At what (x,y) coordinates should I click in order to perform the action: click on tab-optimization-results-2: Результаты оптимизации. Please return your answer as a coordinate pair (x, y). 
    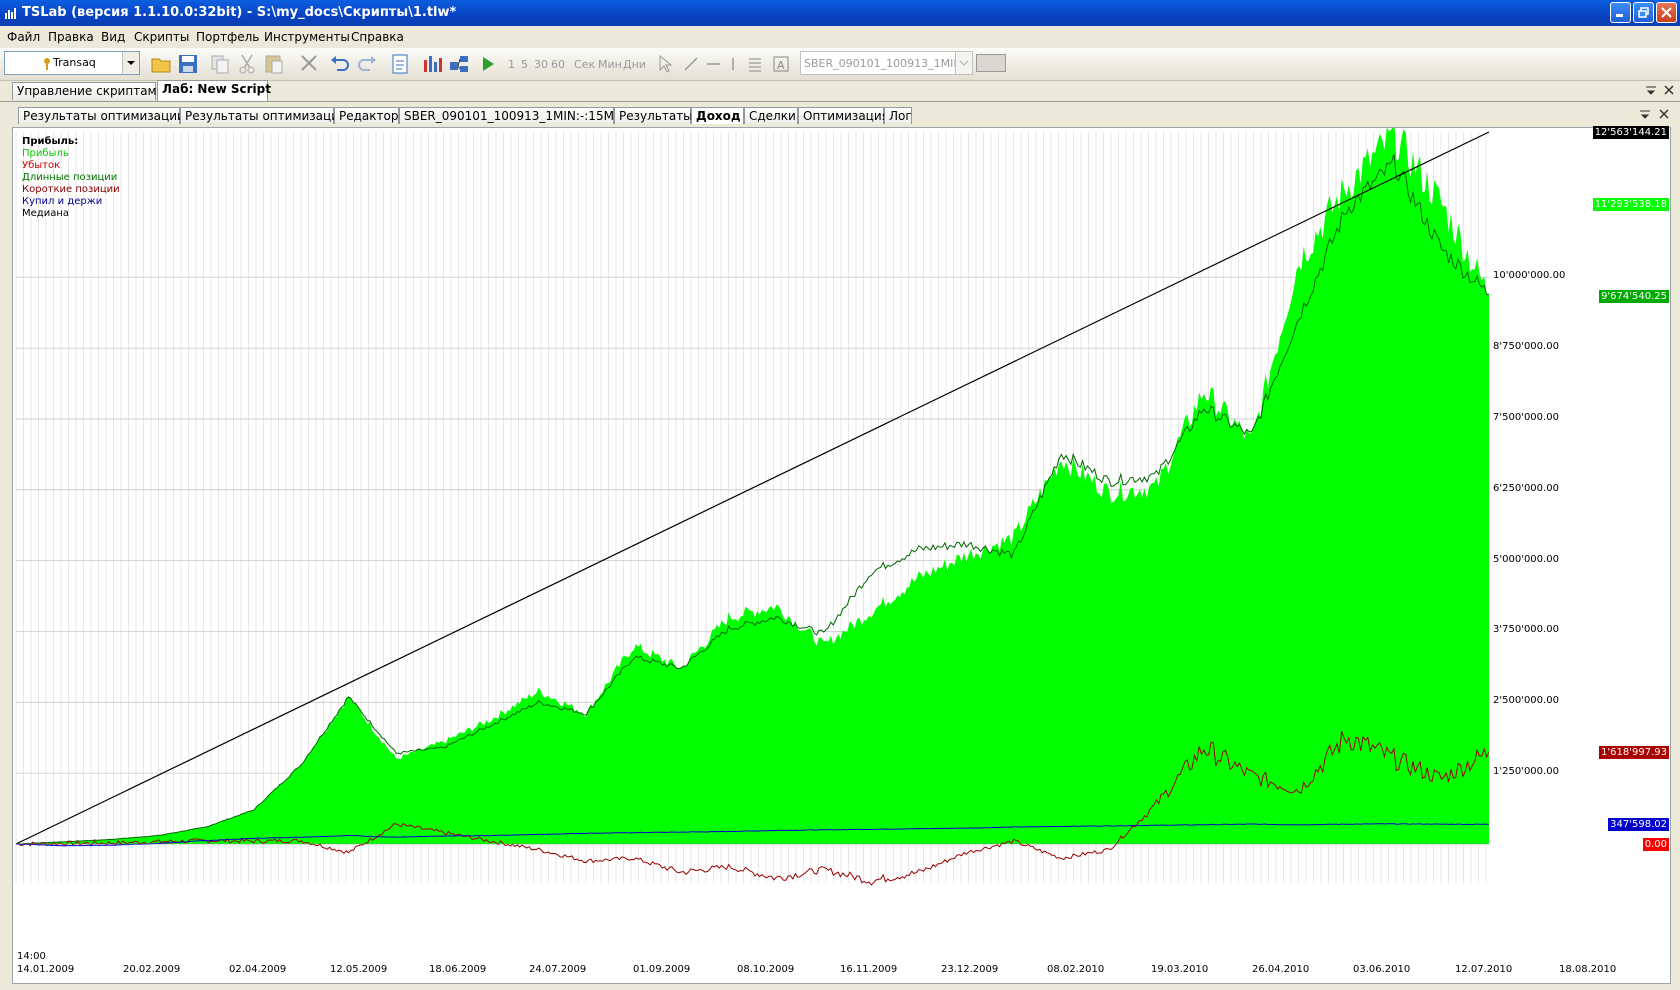
    Looking at the image, I should click on (263, 115).